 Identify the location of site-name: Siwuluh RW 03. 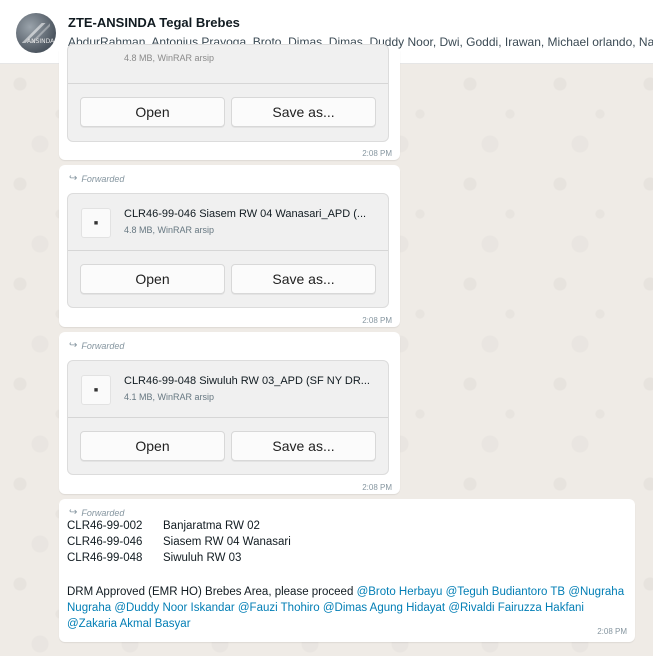
(202, 558).